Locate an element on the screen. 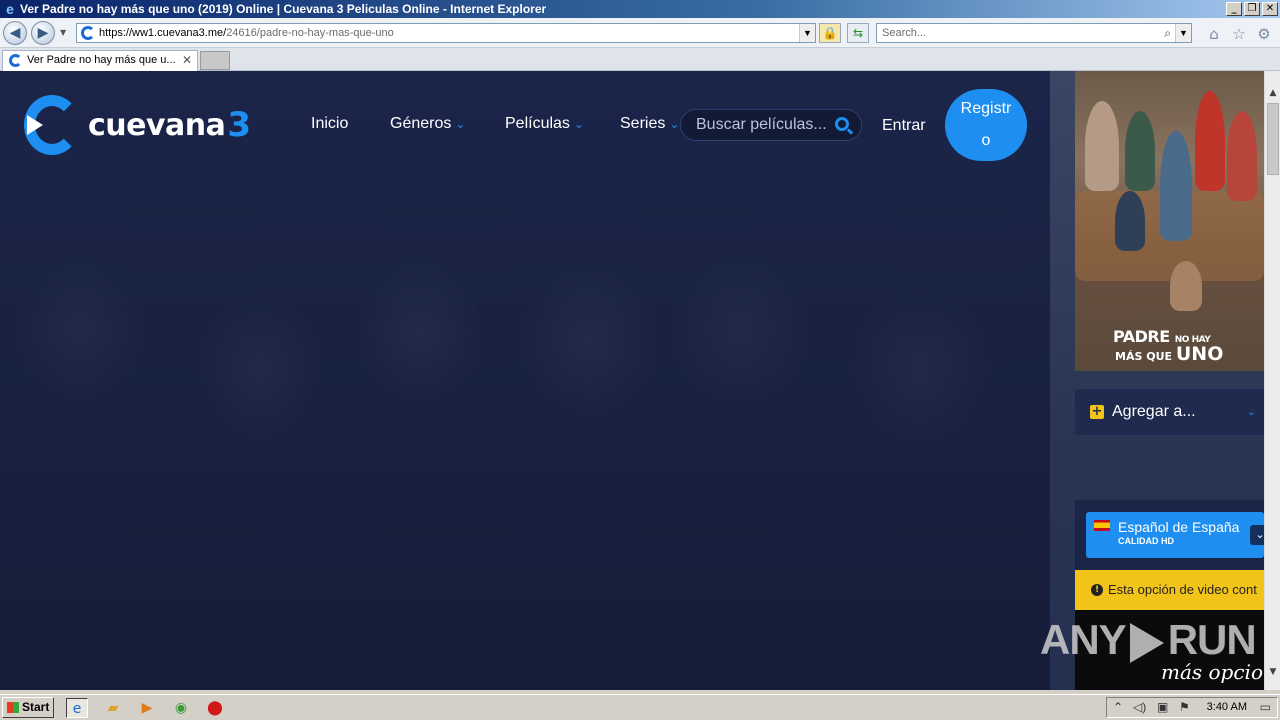 The image size is (1280, 720). cuevana-logo-icon is located at coordinates (52, 125).